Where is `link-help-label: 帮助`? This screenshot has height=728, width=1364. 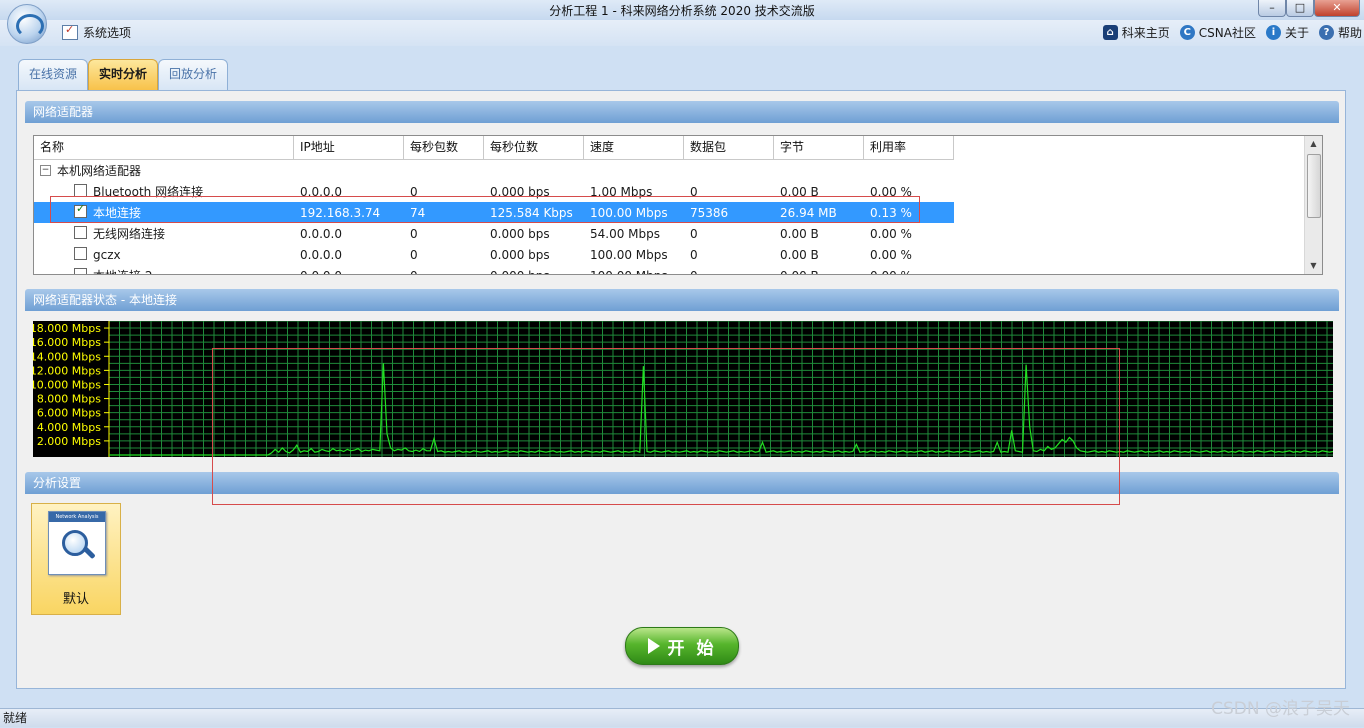
link-help-label: 帮助 is located at coordinates (1349, 33).